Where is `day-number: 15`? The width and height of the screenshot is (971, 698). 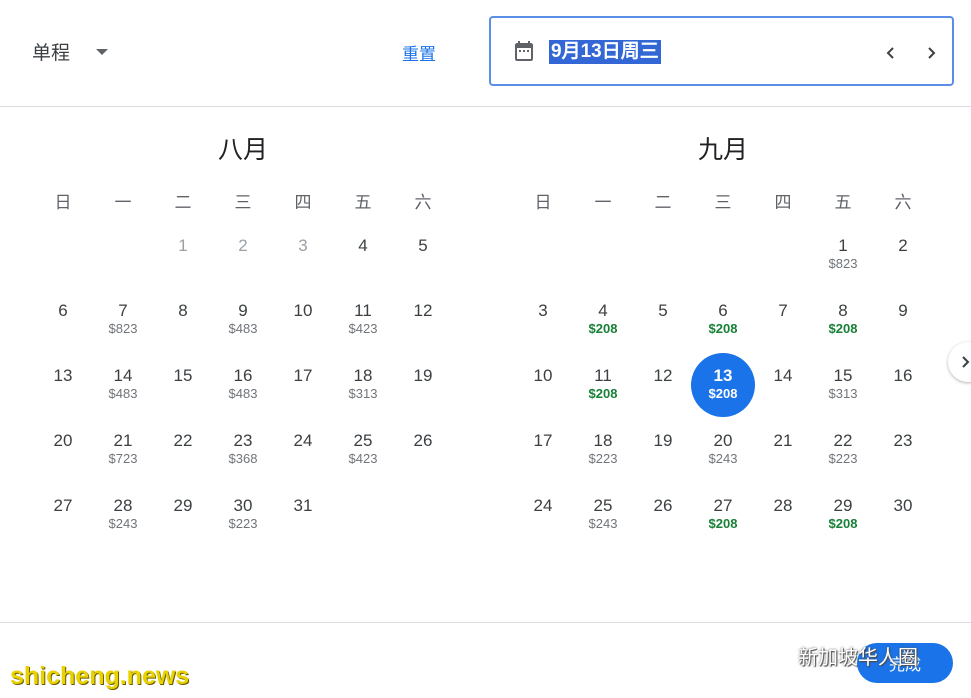
day-number: 15 is located at coordinates (843, 375).